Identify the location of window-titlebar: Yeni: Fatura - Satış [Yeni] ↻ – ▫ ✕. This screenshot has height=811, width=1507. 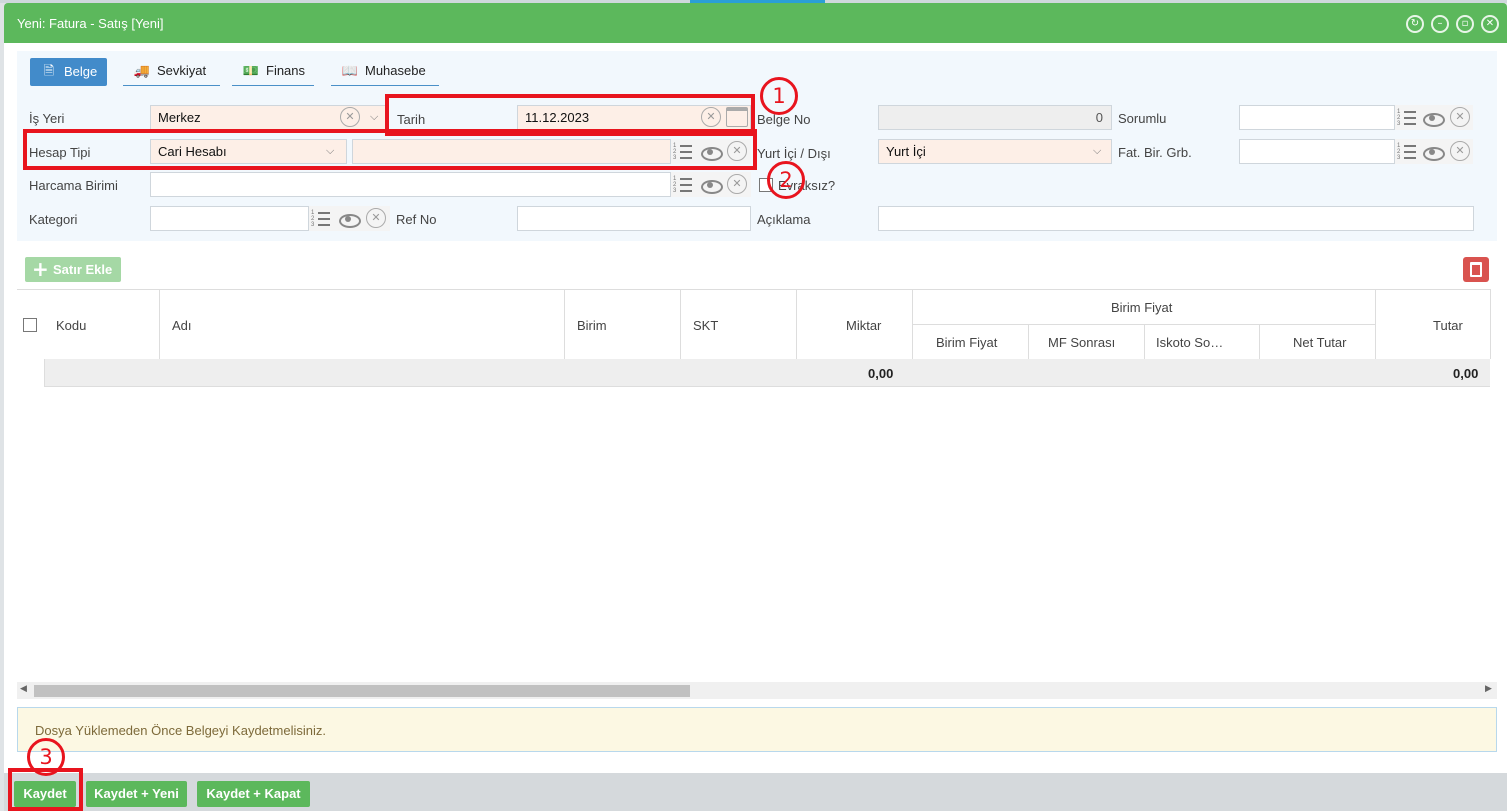
(755, 23).